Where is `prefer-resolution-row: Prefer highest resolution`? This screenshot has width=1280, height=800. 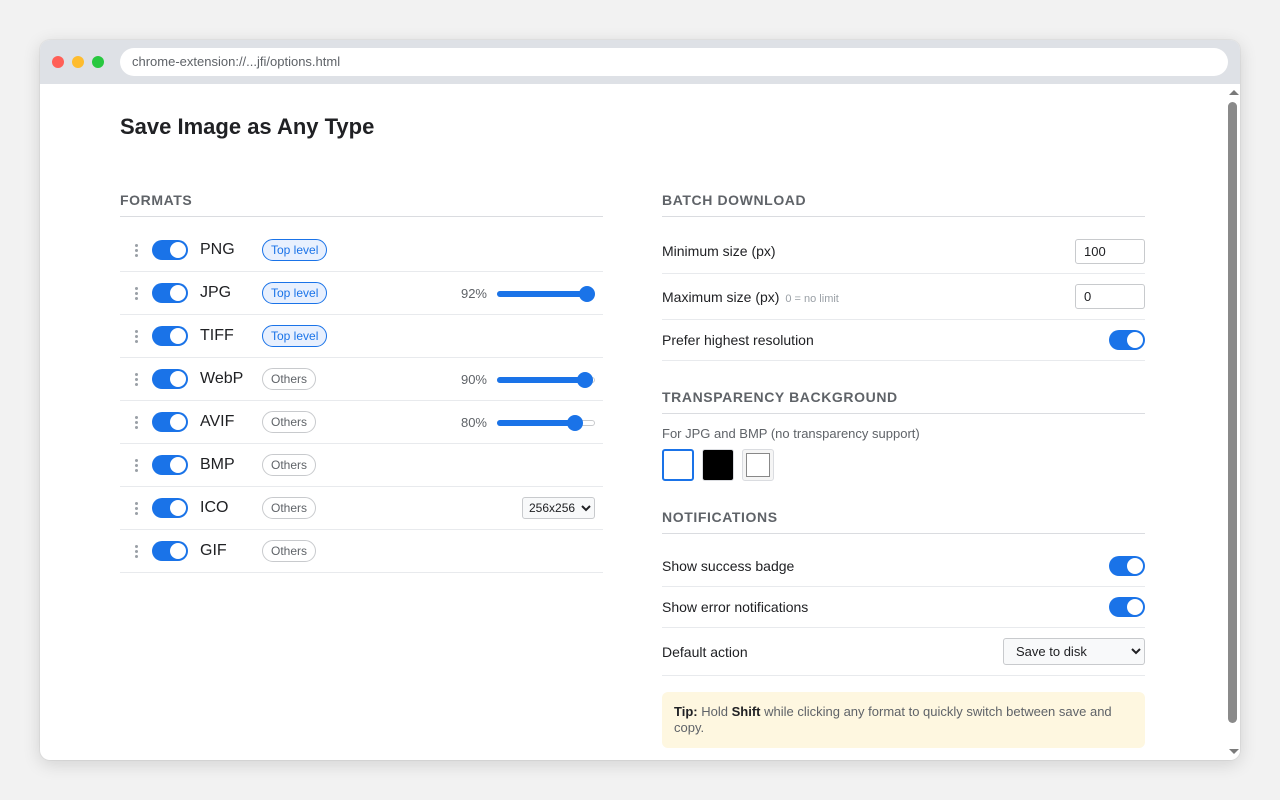 prefer-resolution-row: Prefer highest resolution is located at coordinates (903, 340).